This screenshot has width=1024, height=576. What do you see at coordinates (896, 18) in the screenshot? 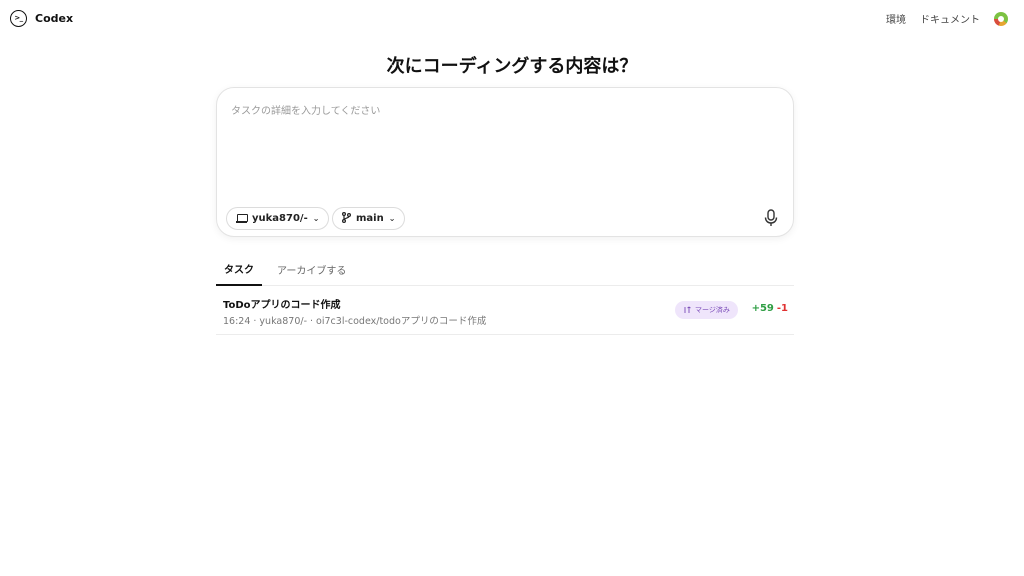
I see `nav-environments-link: 環境` at bounding box center [896, 18].